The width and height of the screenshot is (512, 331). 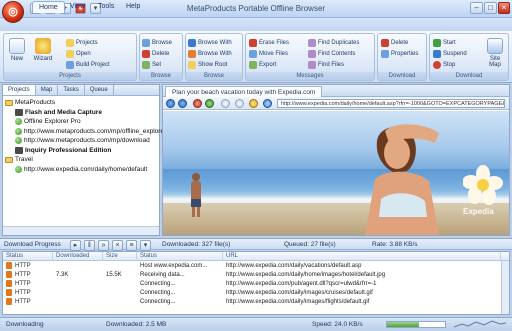 What do you see at coordinates (312, 43) in the screenshot?
I see `find-icon` at bounding box center [312, 43].